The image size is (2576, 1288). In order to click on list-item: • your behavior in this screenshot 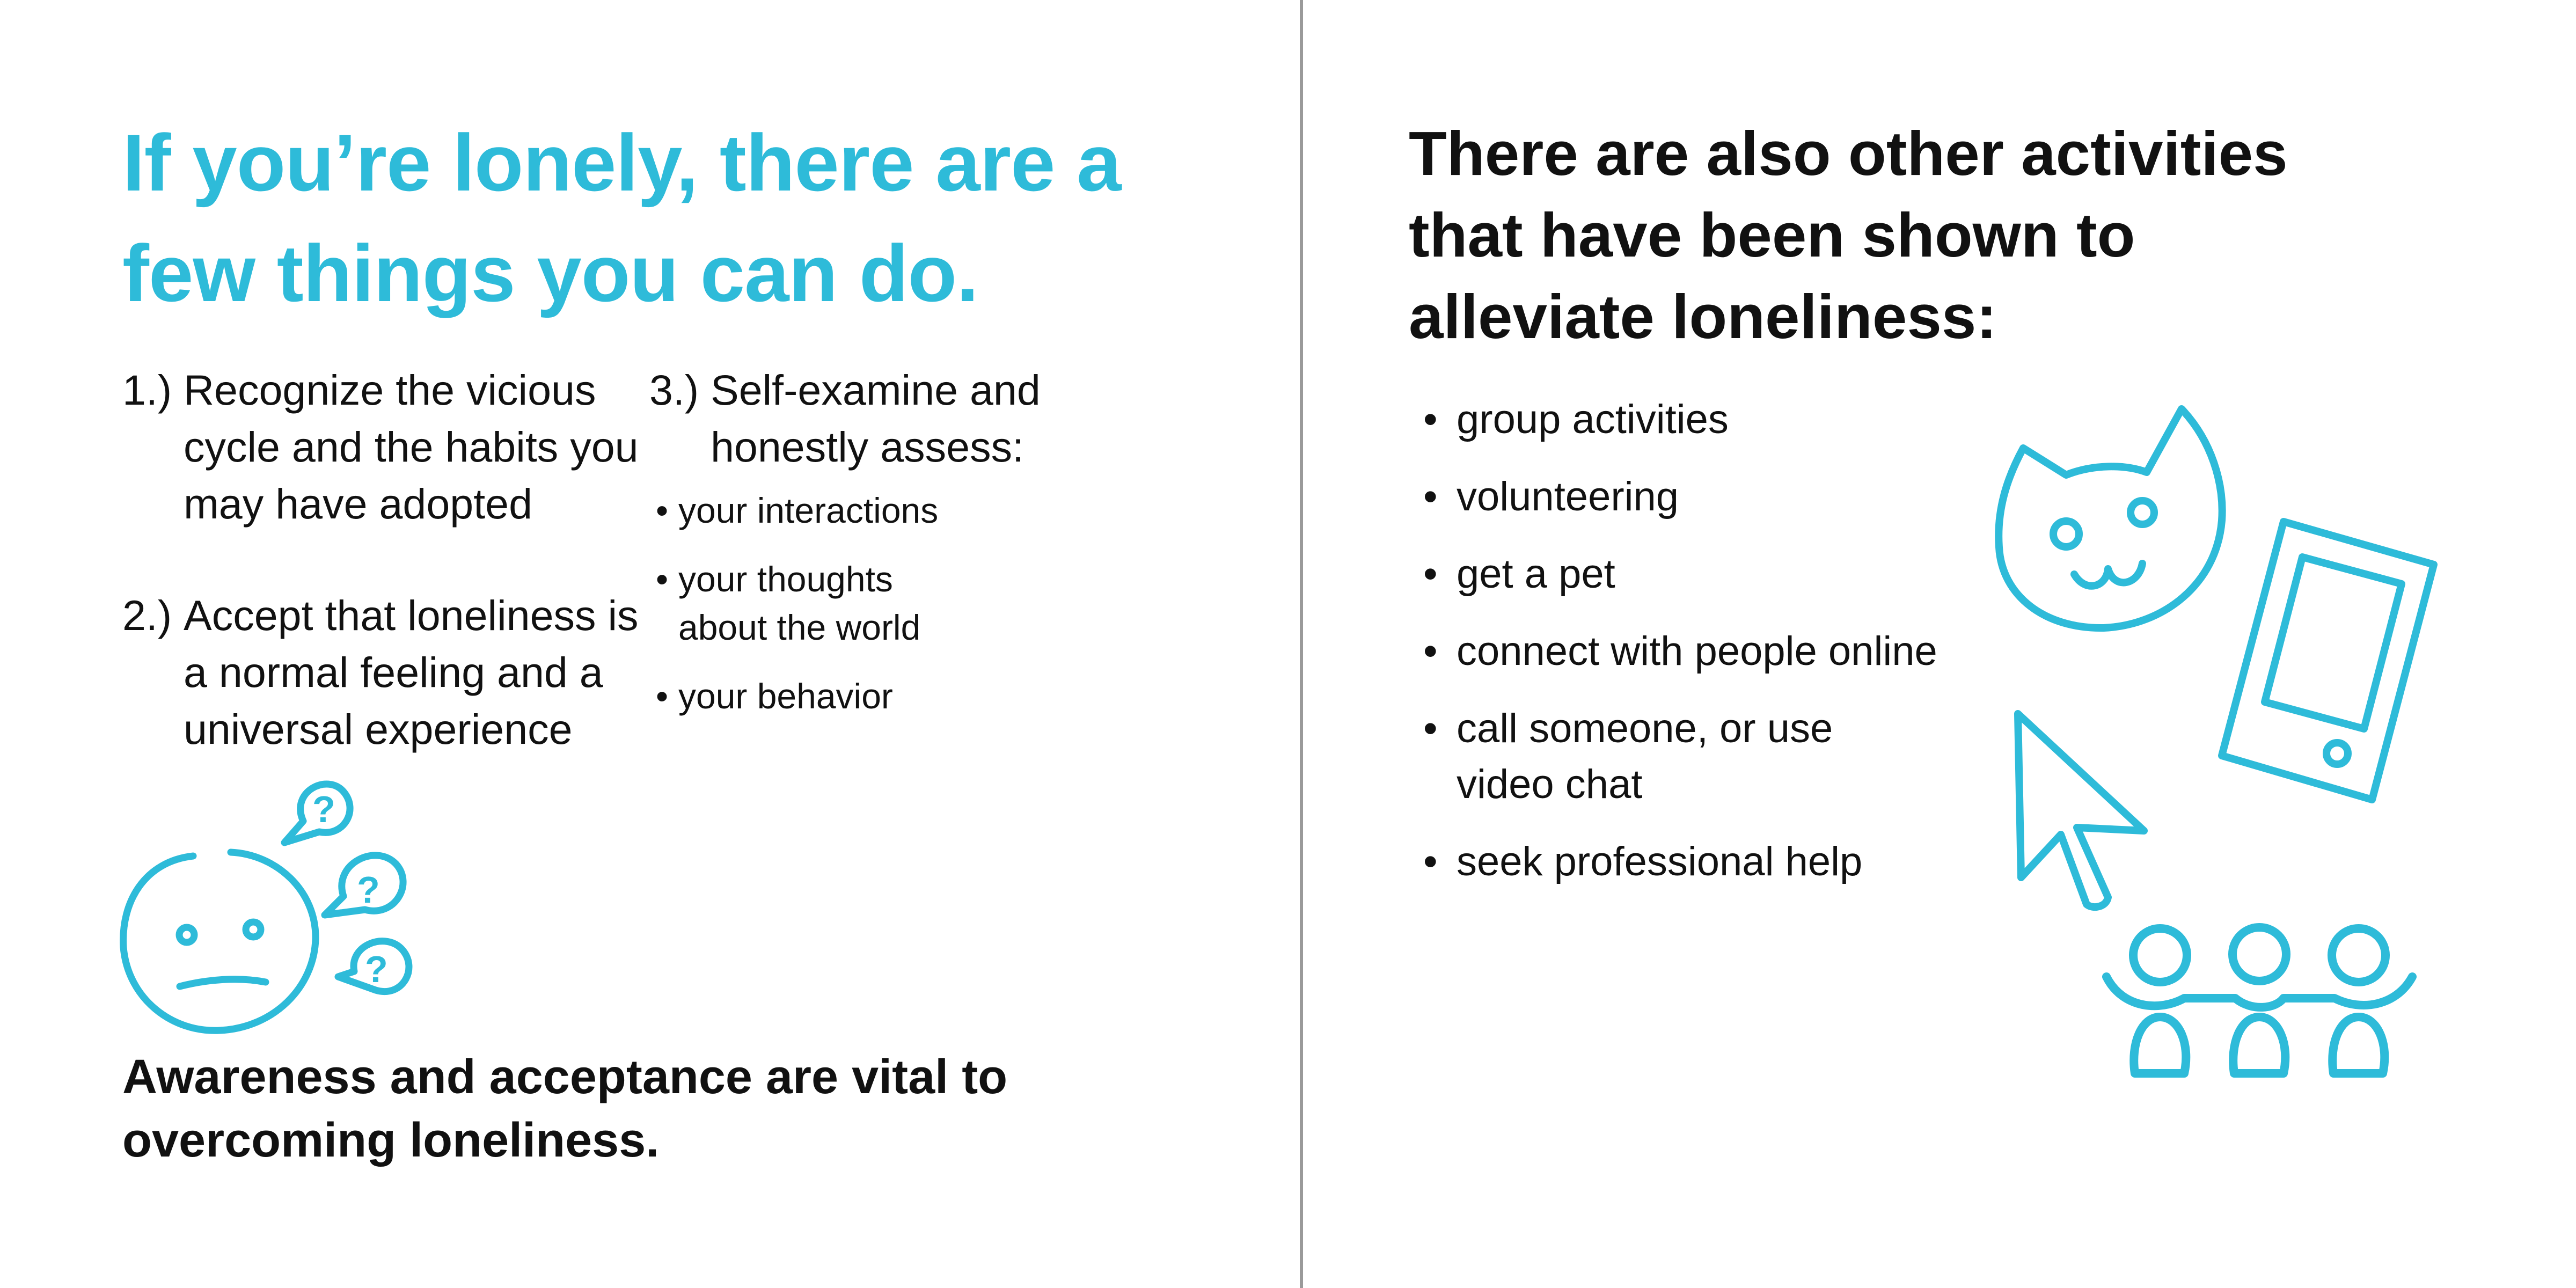, I will do `click(869, 696)`.